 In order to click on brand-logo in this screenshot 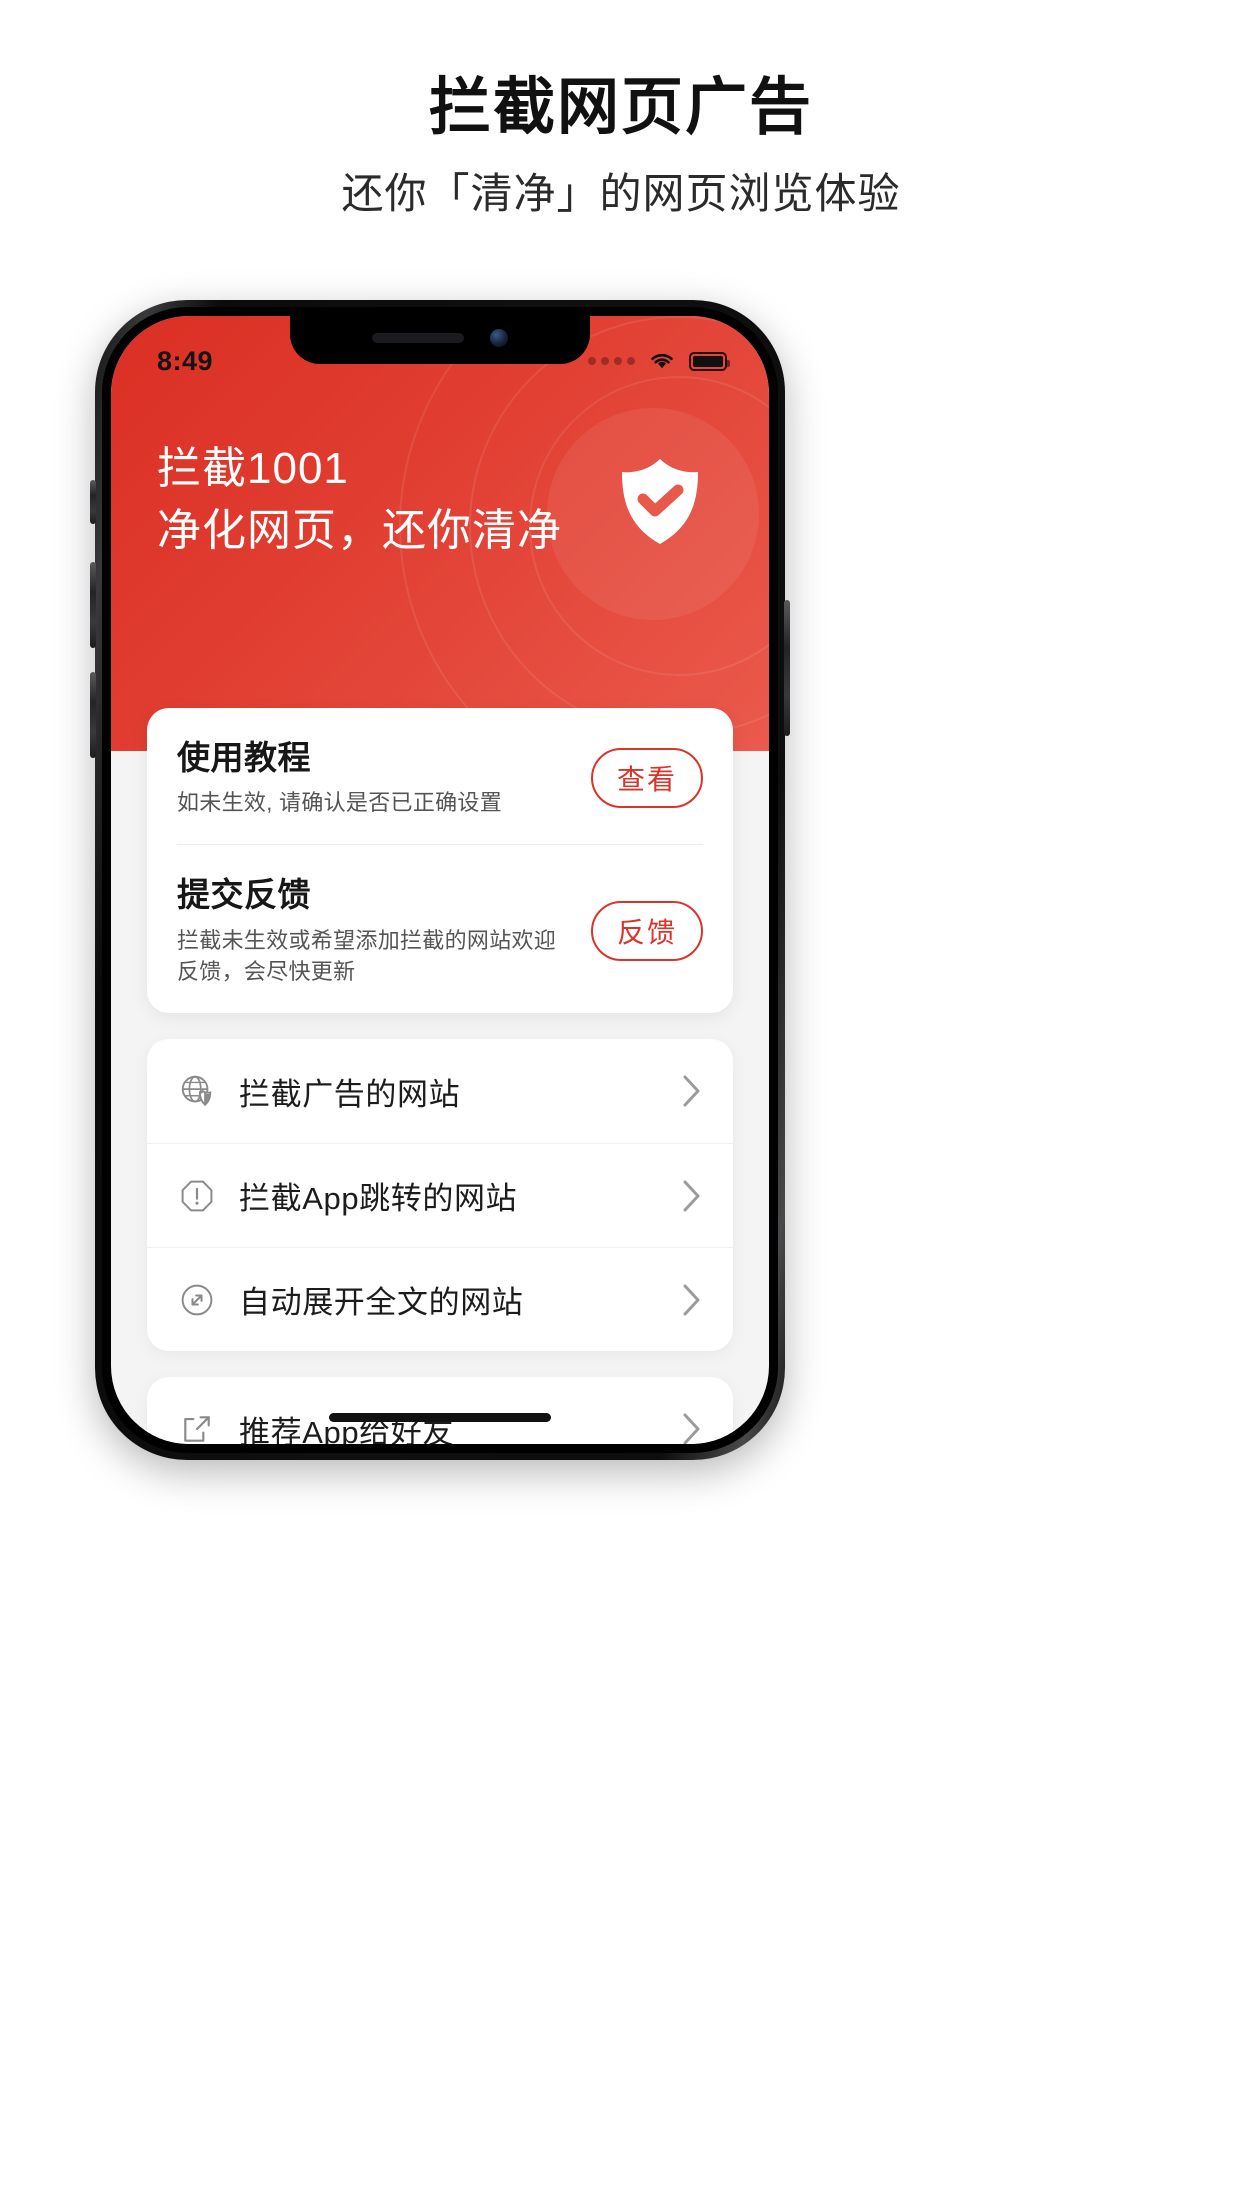, I will do `click(660, 501)`.